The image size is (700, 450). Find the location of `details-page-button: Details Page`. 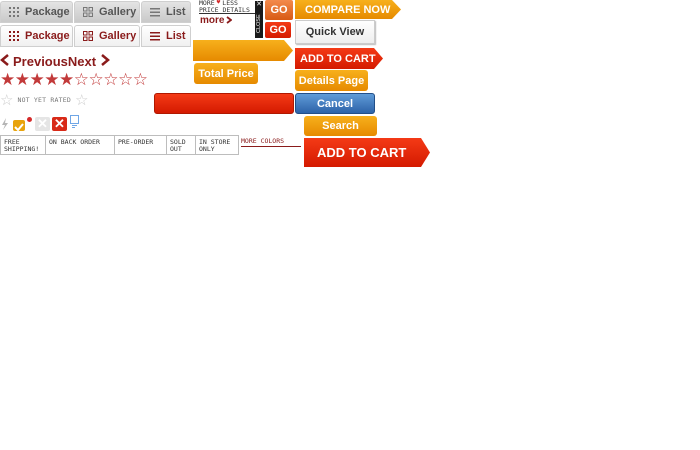

details-page-button: Details Page is located at coordinates (331, 80).